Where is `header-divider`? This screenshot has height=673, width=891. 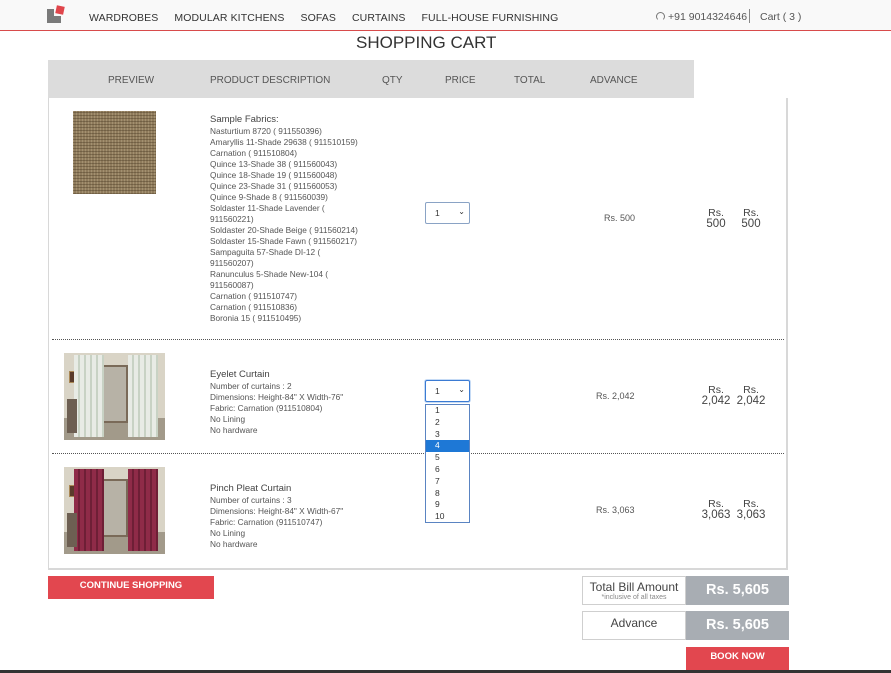 header-divider is located at coordinates (749, 16).